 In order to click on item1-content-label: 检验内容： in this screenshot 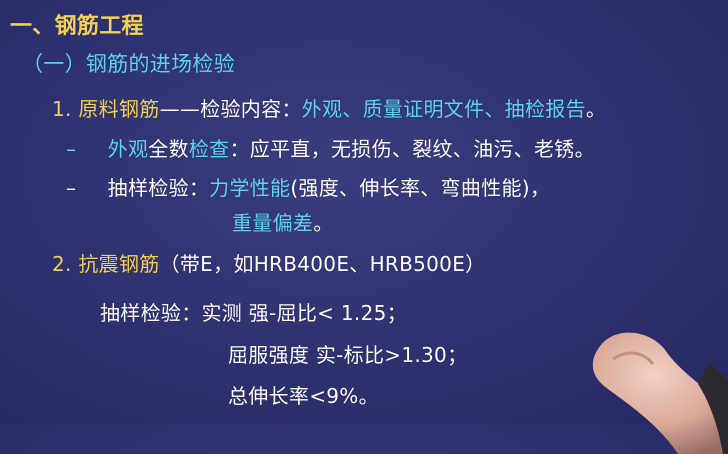, I will do `click(251, 109)`.